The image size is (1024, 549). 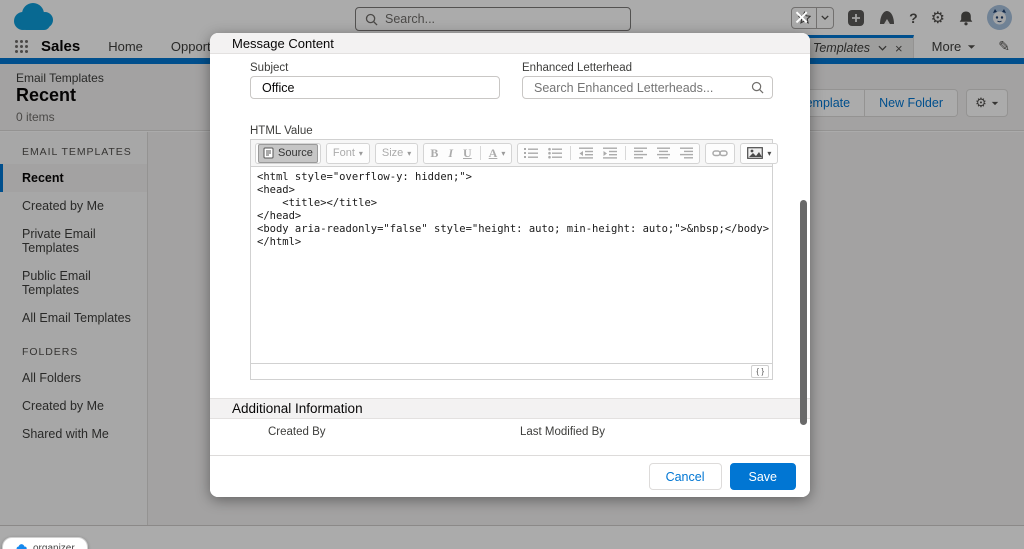 What do you see at coordinates (268, 153) in the screenshot?
I see `source-doc-icon` at bounding box center [268, 153].